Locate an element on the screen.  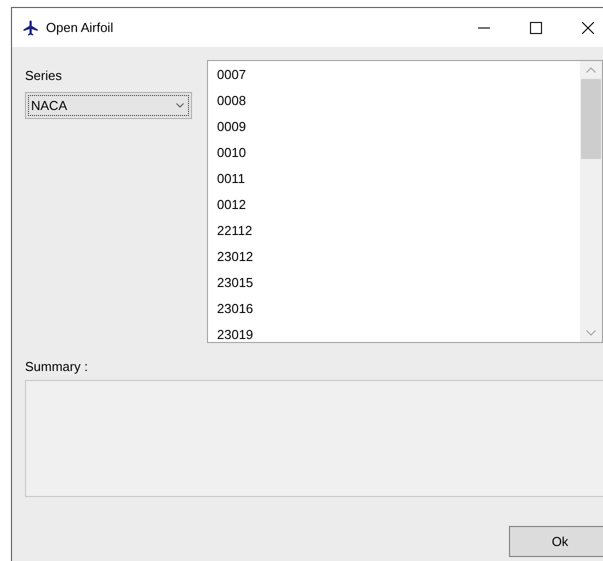
airfoil-item: 23015 is located at coordinates (394, 283).